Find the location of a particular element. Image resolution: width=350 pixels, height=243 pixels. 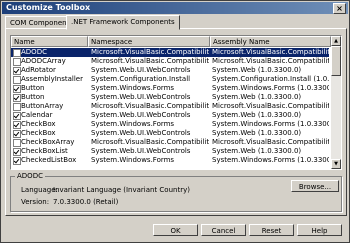

version-value: 7.0.3300.0 (Retail) is located at coordinates (86, 202).